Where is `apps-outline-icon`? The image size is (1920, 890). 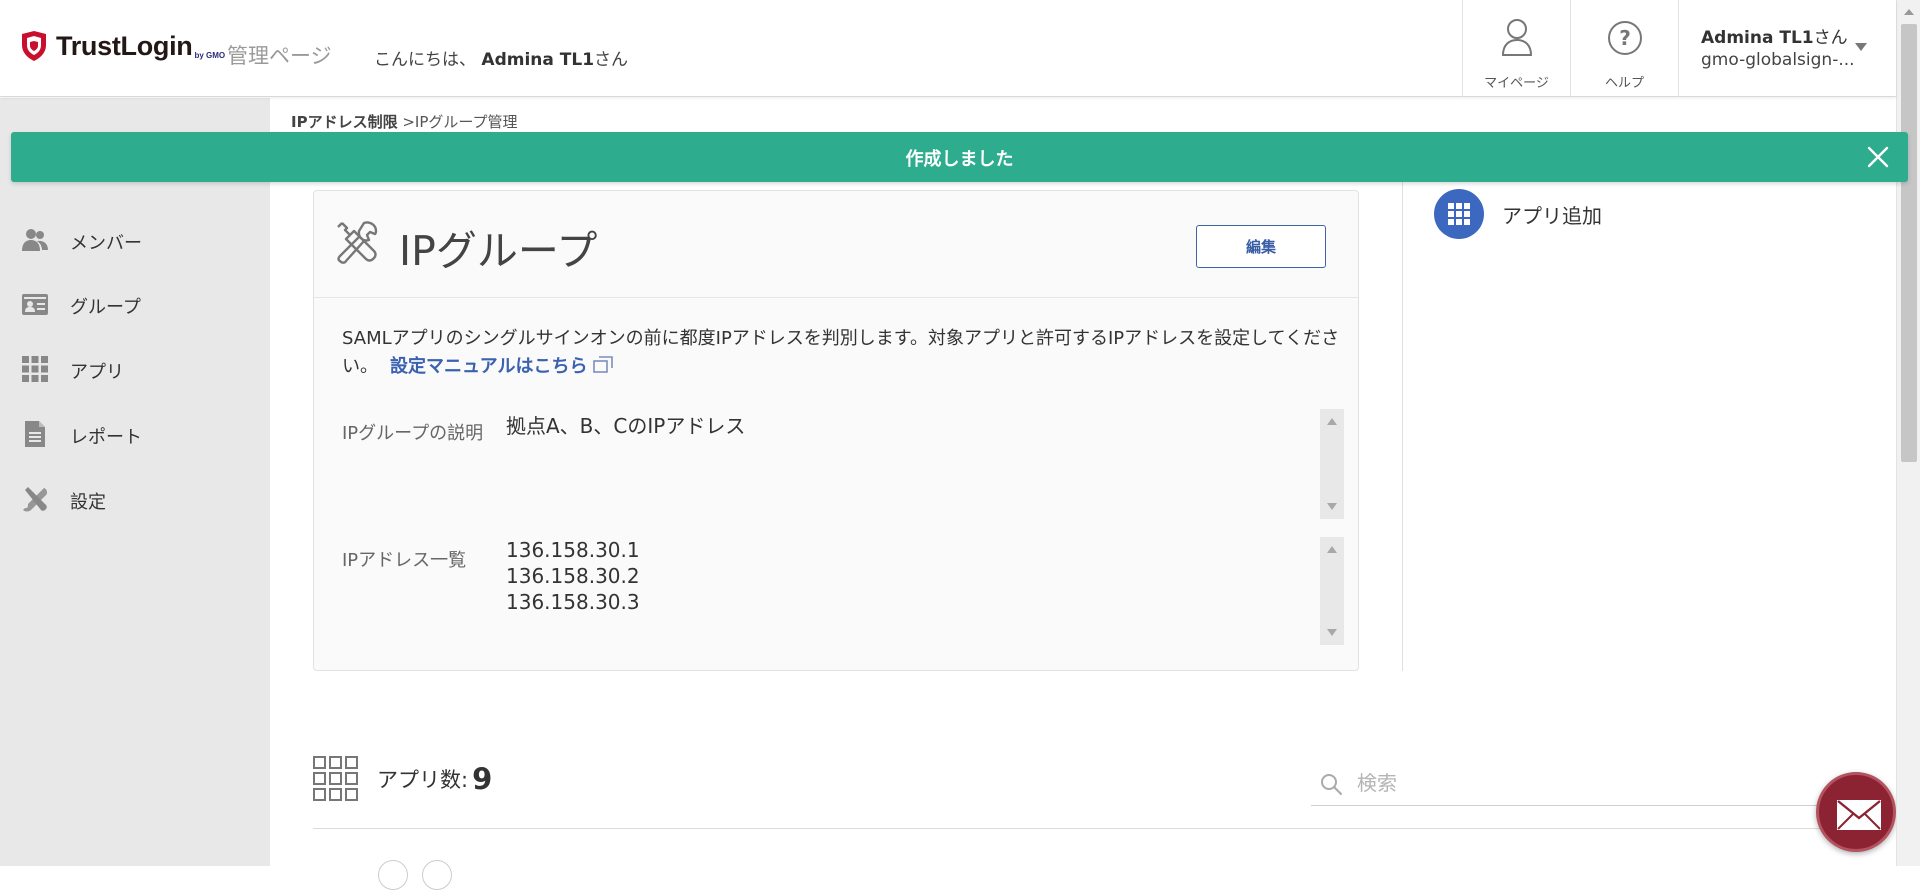
apps-outline-icon is located at coordinates (335, 778).